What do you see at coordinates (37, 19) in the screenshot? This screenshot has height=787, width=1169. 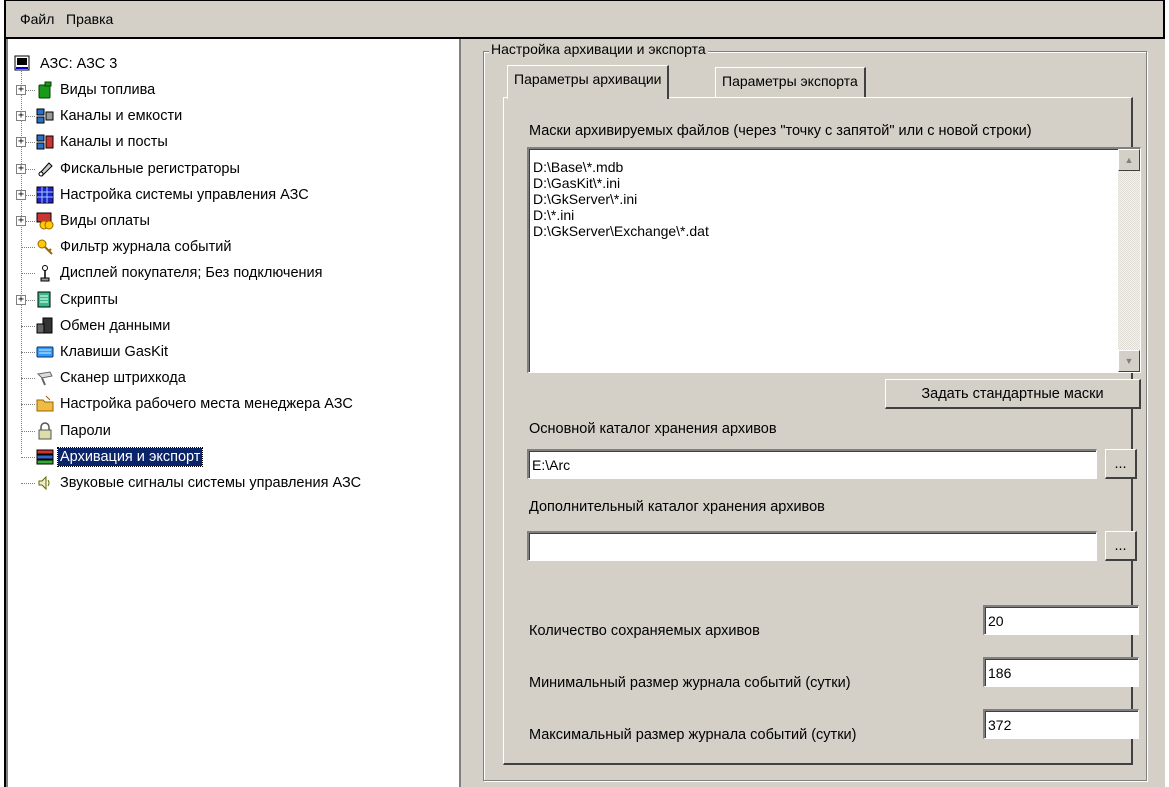 I see `menu-file: Файл` at bounding box center [37, 19].